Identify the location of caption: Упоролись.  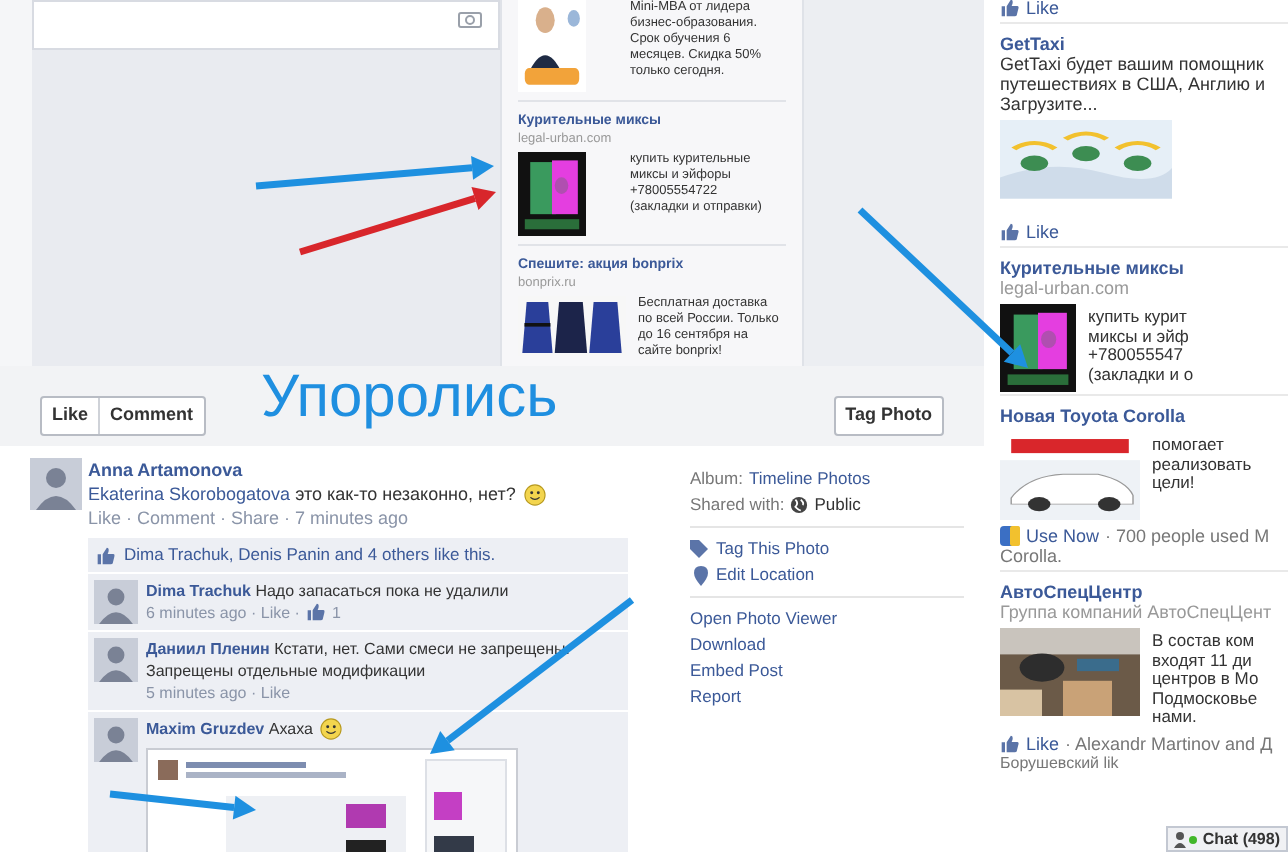
(409, 398).